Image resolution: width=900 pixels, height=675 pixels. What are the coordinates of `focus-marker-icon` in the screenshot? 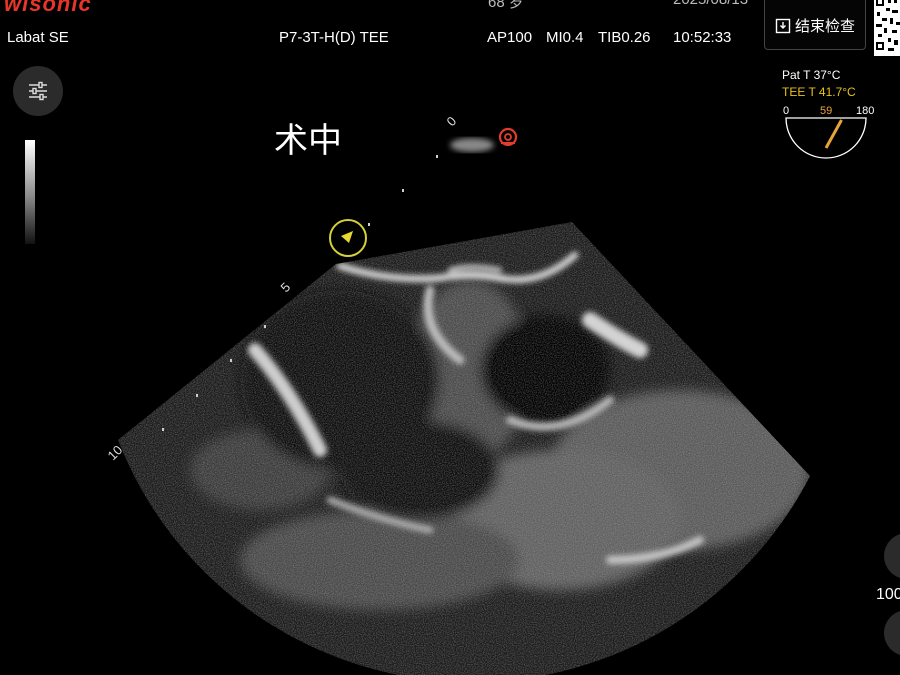 It's located at (348, 238).